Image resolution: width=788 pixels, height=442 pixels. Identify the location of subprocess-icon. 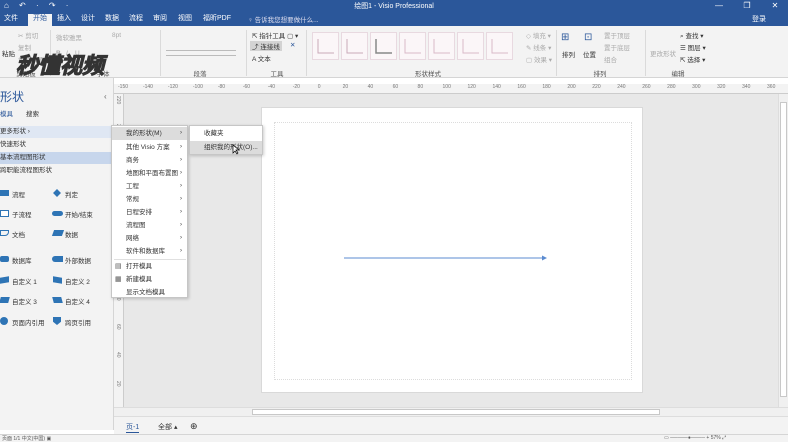
(4, 213).